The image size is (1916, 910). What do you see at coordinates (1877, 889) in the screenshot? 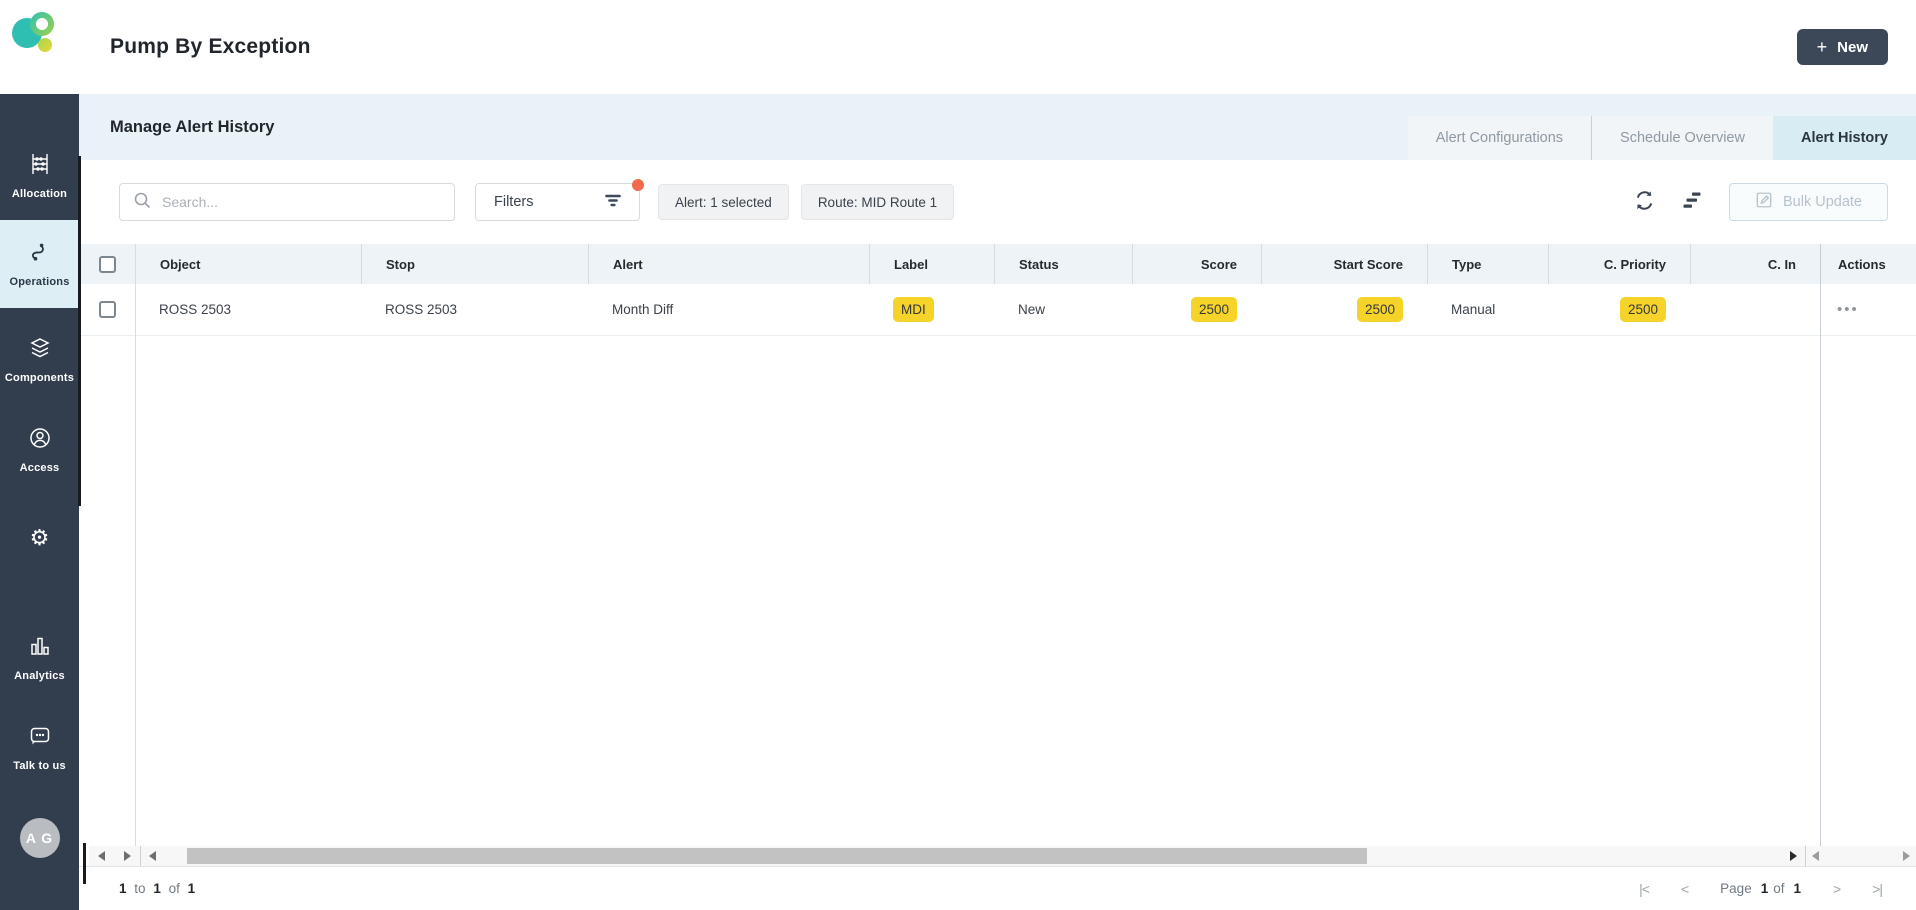
I see `last-page-button: >|` at bounding box center [1877, 889].